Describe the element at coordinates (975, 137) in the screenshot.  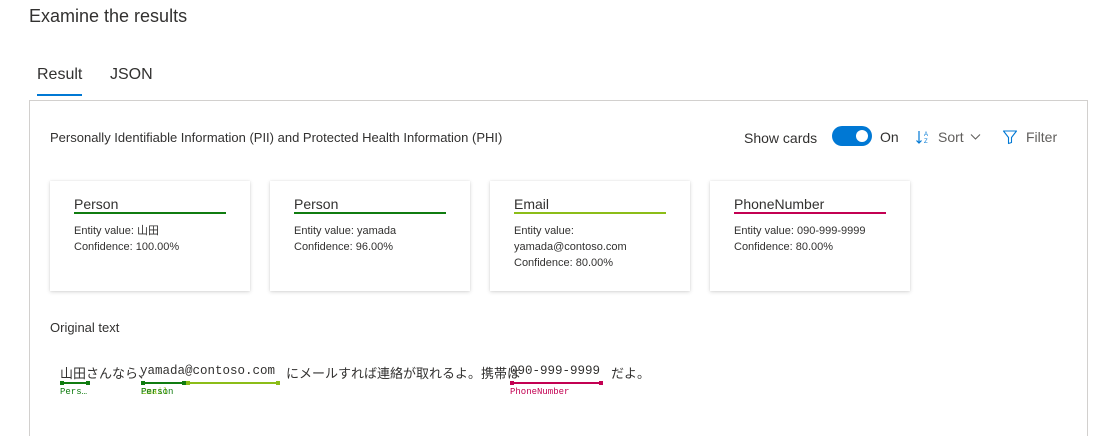
I see `chevron-down-icon` at that location.